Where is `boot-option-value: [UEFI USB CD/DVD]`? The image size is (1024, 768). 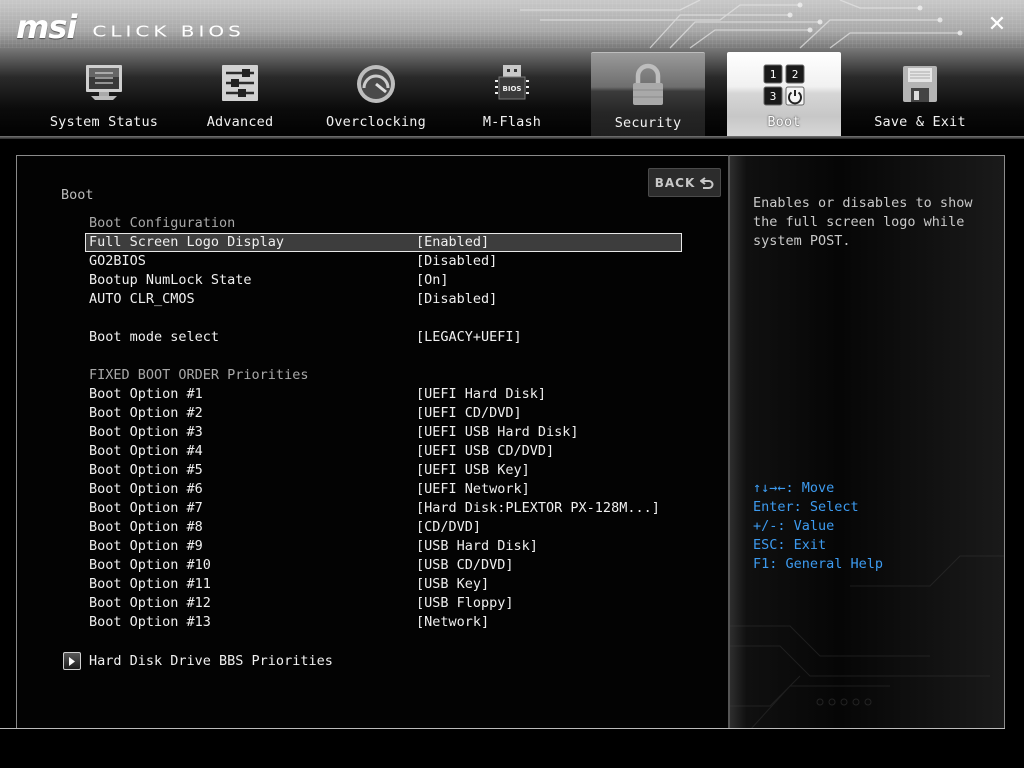 boot-option-value: [UEFI USB CD/DVD] is located at coordinates (485, 451).